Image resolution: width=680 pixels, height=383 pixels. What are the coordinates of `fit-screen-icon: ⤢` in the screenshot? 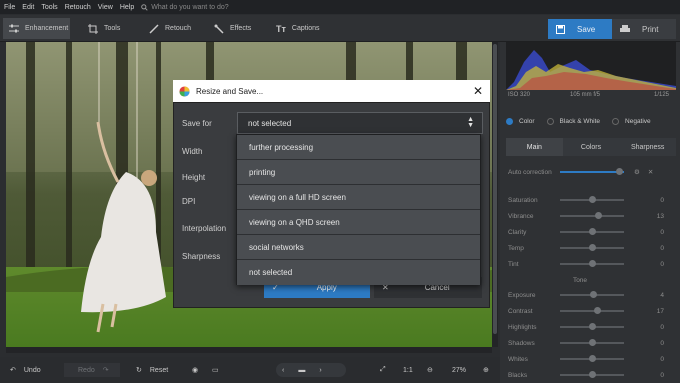 It's located at (383, 370).